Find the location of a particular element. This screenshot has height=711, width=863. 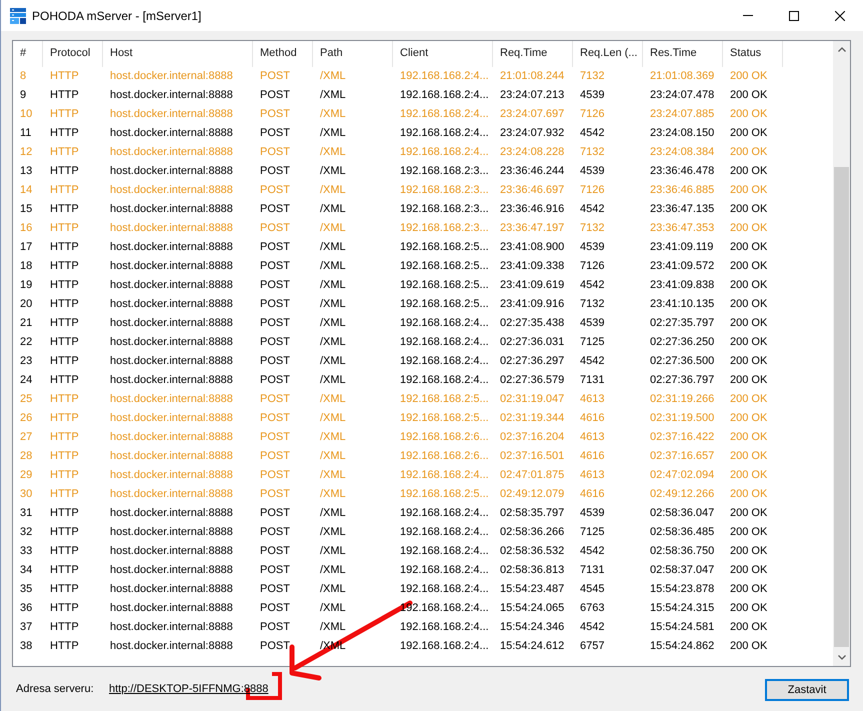

table-cell-text: 23:24:08.384 is located at coordinates (682, 152).